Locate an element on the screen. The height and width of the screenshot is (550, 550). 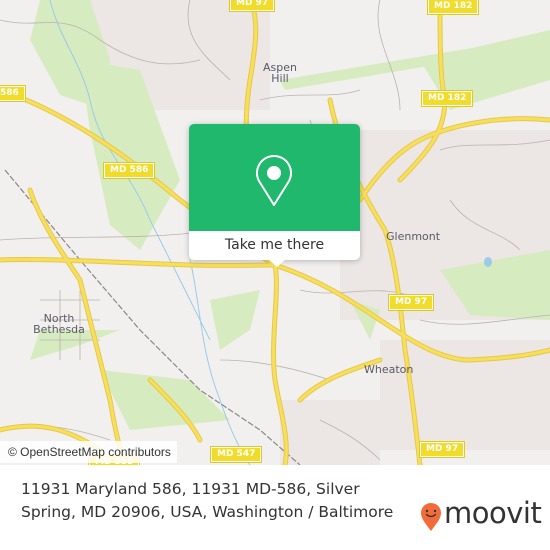
take-me-there-button: Take me there is located at coordinates (274, 245).